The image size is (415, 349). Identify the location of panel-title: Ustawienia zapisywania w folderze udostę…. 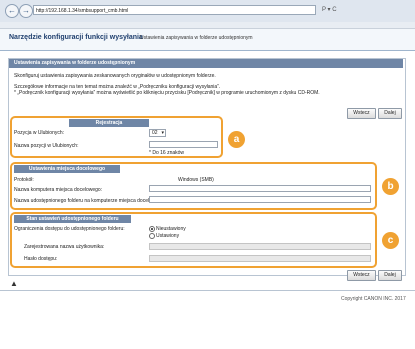
(206, 63).